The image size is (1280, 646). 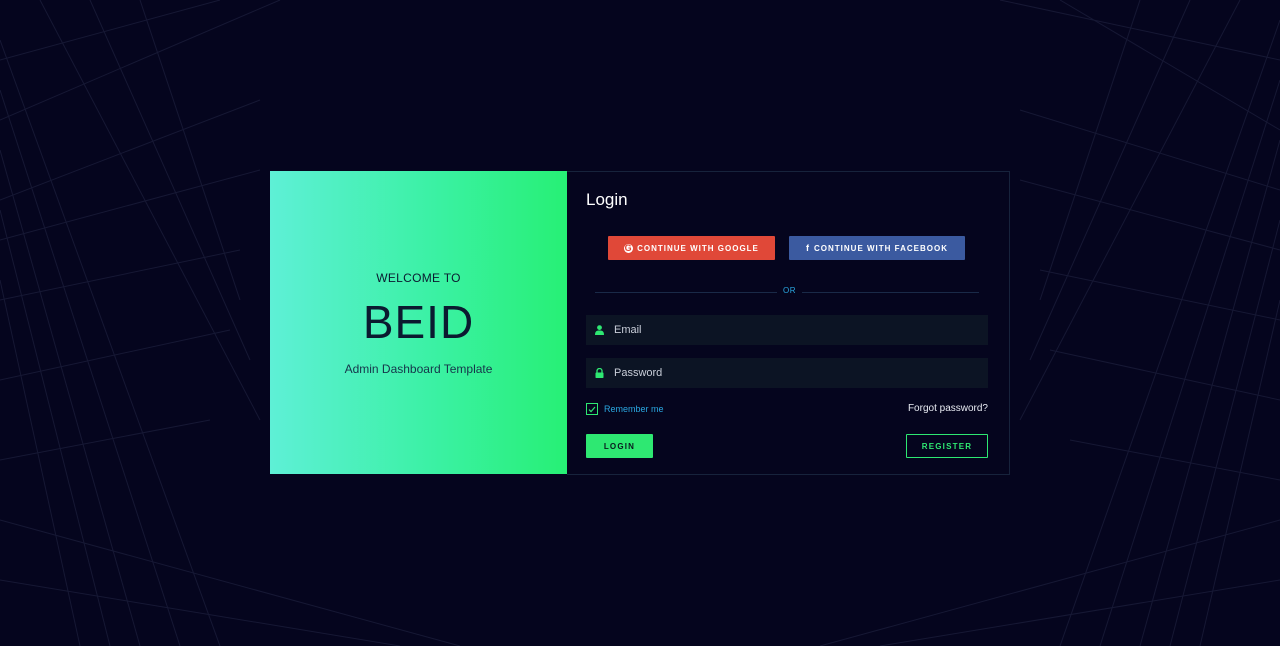 I want to click on form-title: Login, so click(x=607, y=199).